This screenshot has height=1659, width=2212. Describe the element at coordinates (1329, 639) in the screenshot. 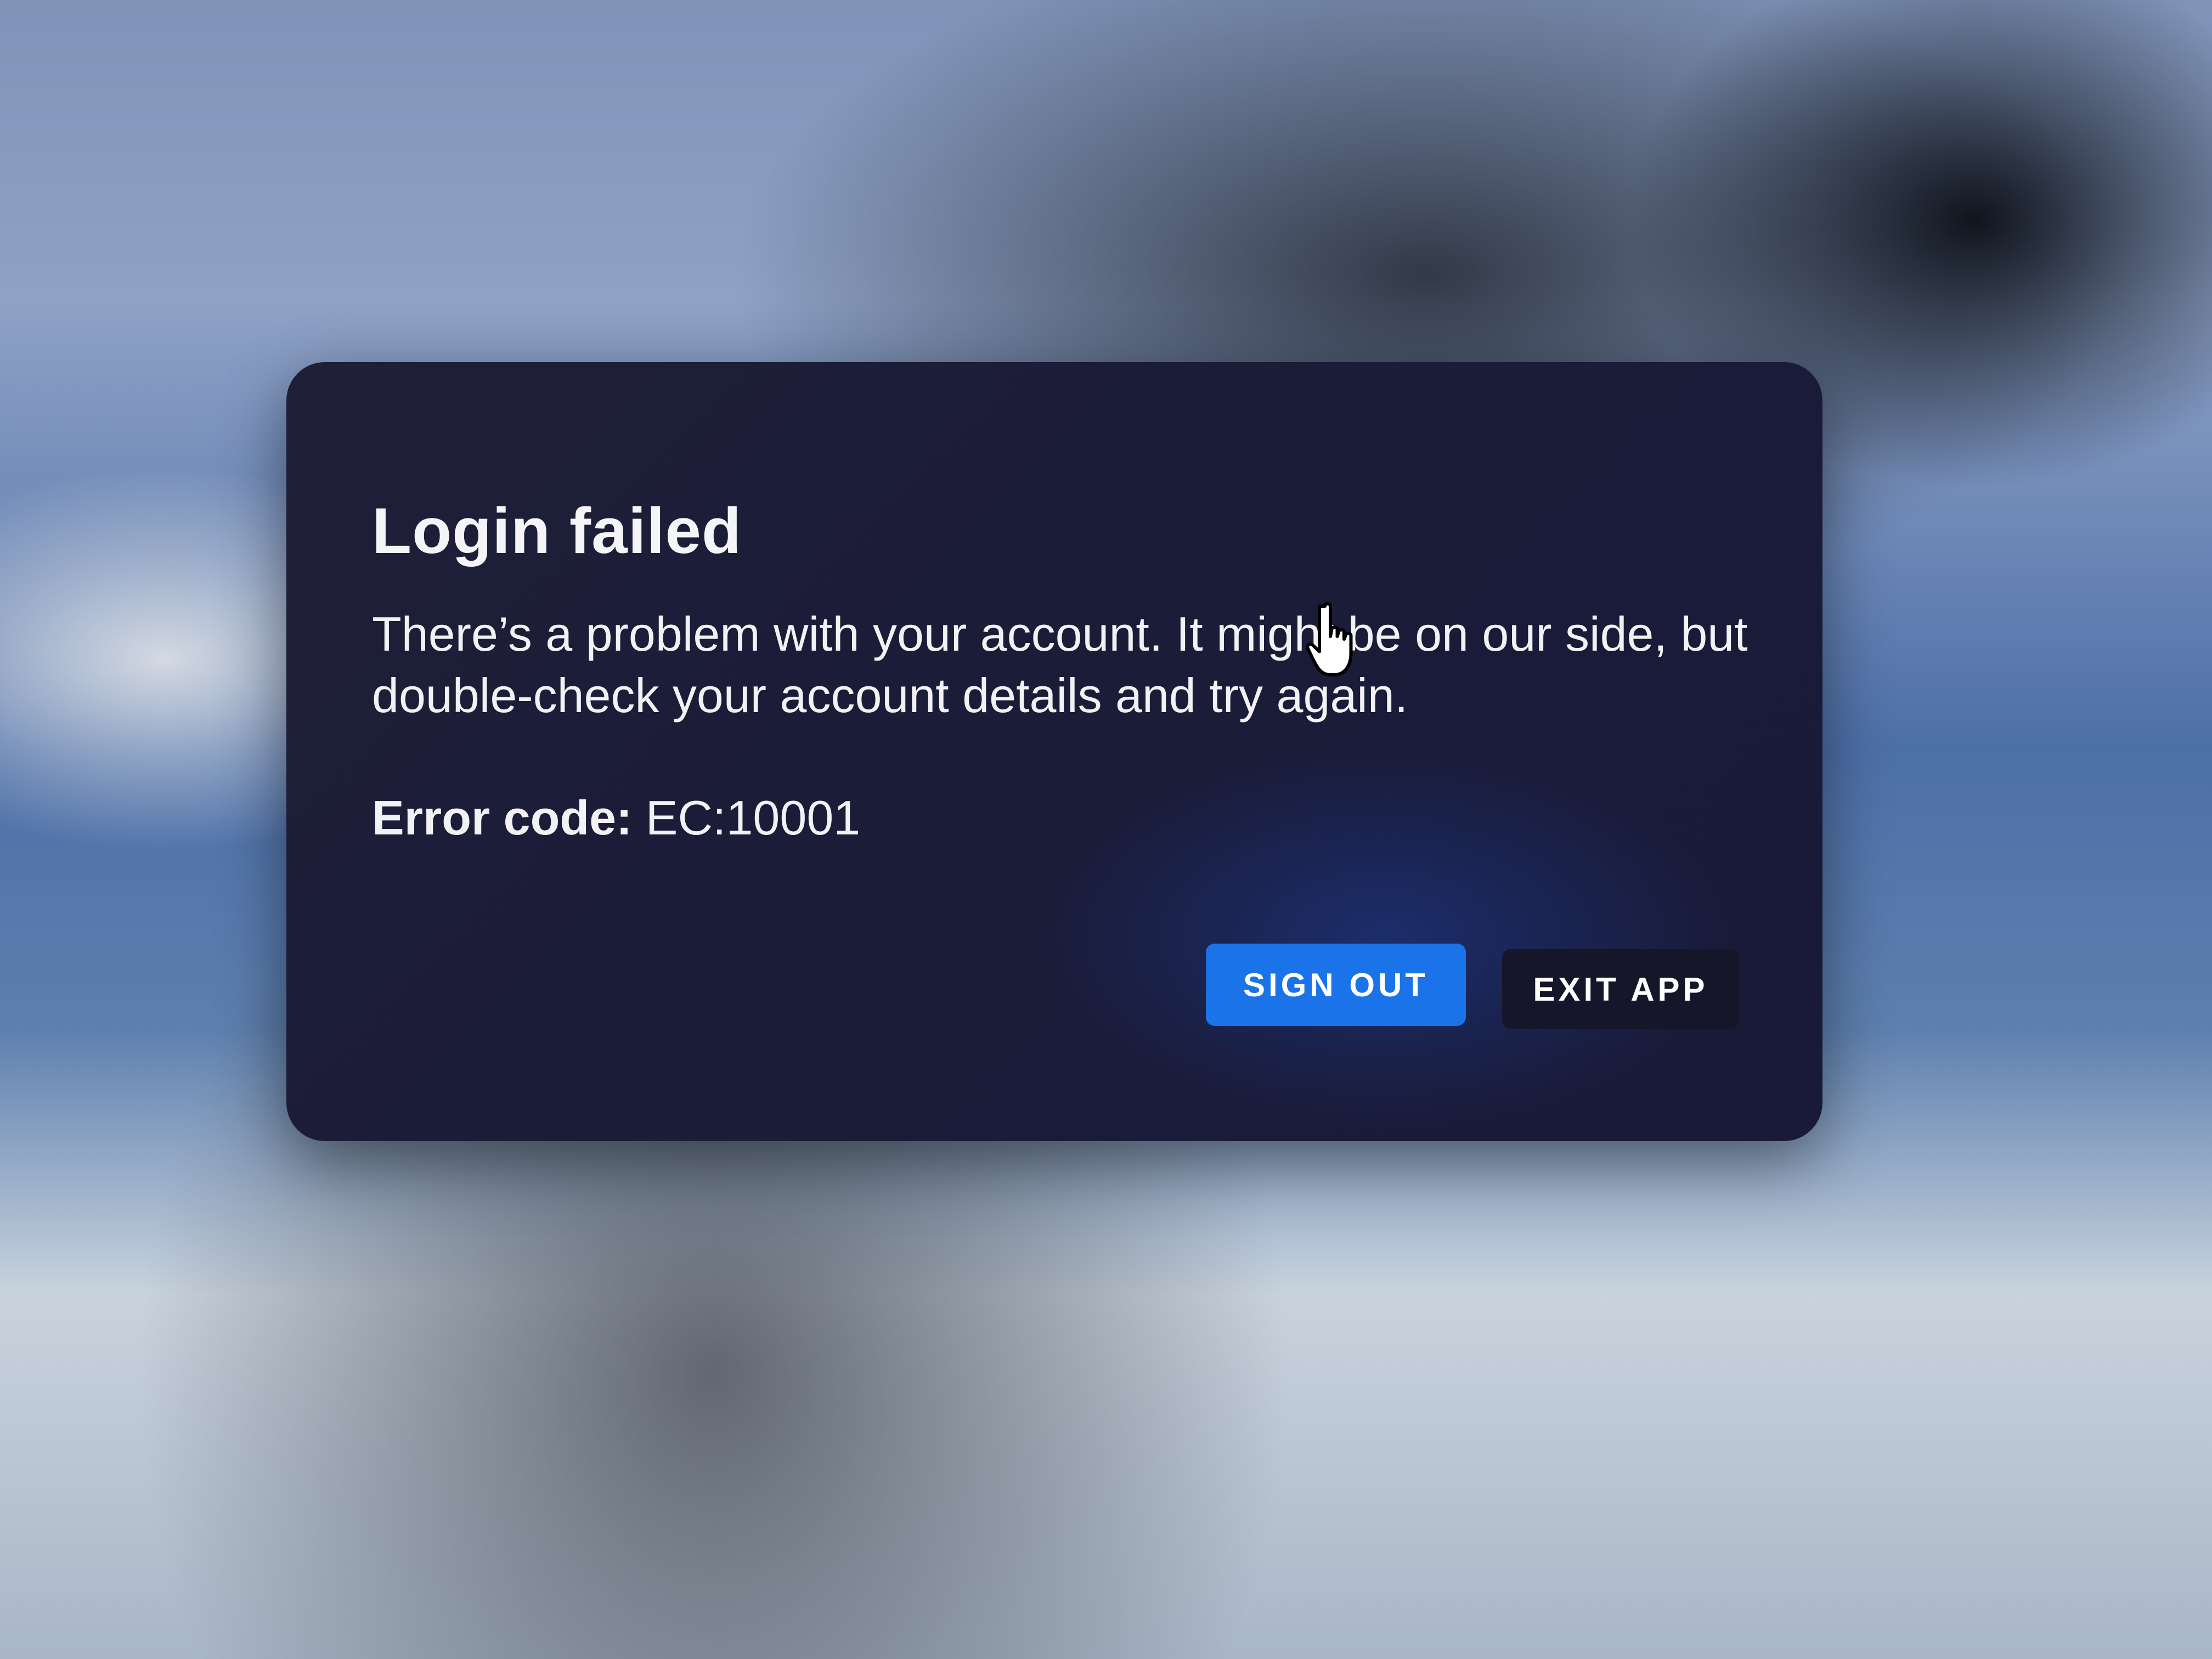

I see `hand-pointer-icon` at that location.